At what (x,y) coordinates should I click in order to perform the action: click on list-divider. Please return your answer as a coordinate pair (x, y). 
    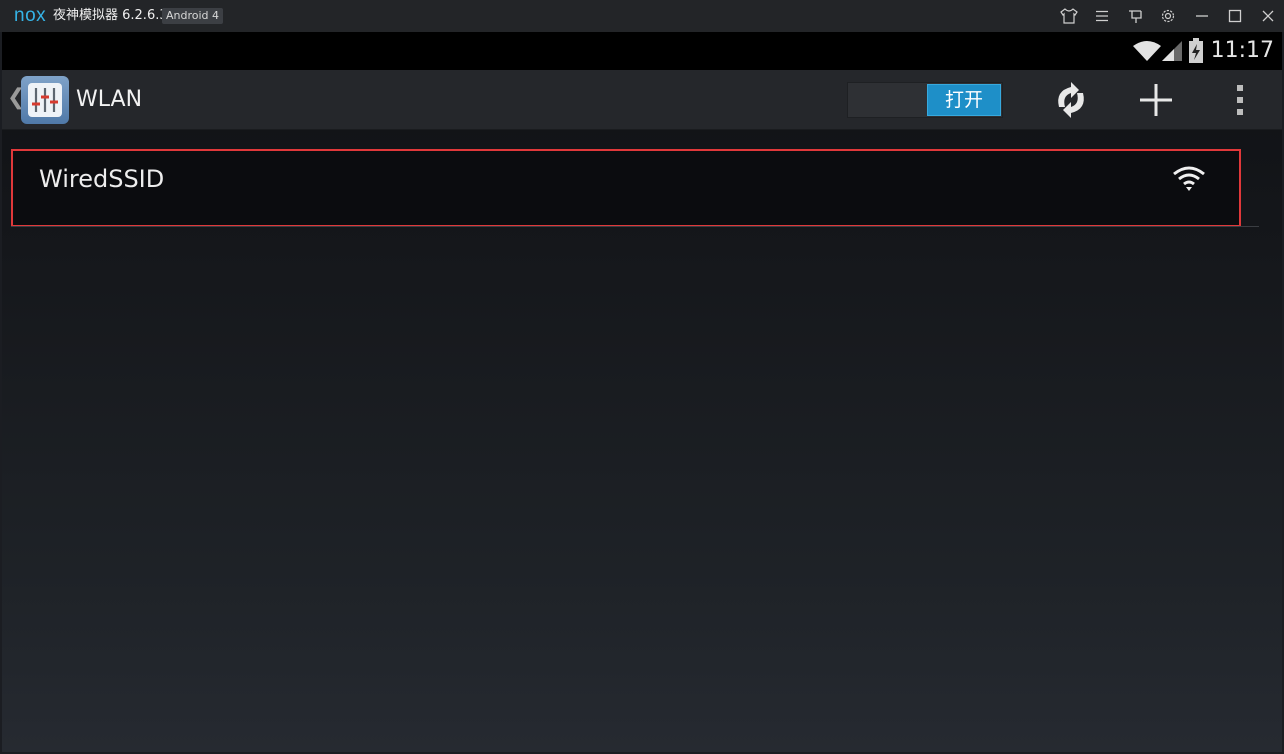
    Looking at the image, I should click on (635, 226).